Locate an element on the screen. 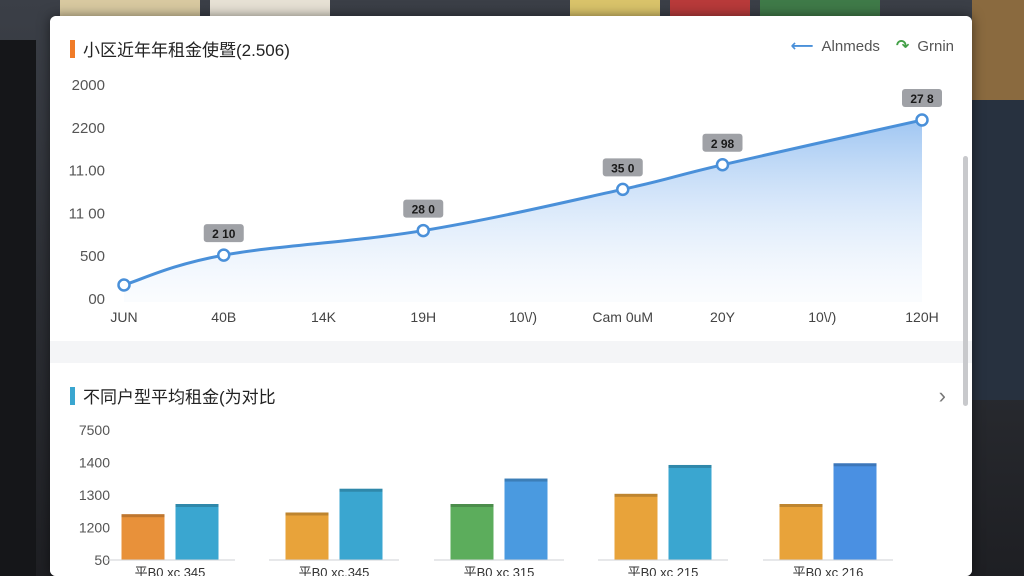 The width and height of the screenshot is (1024, 576). x-tick-label: JUN is located at coordinates (123, 317).